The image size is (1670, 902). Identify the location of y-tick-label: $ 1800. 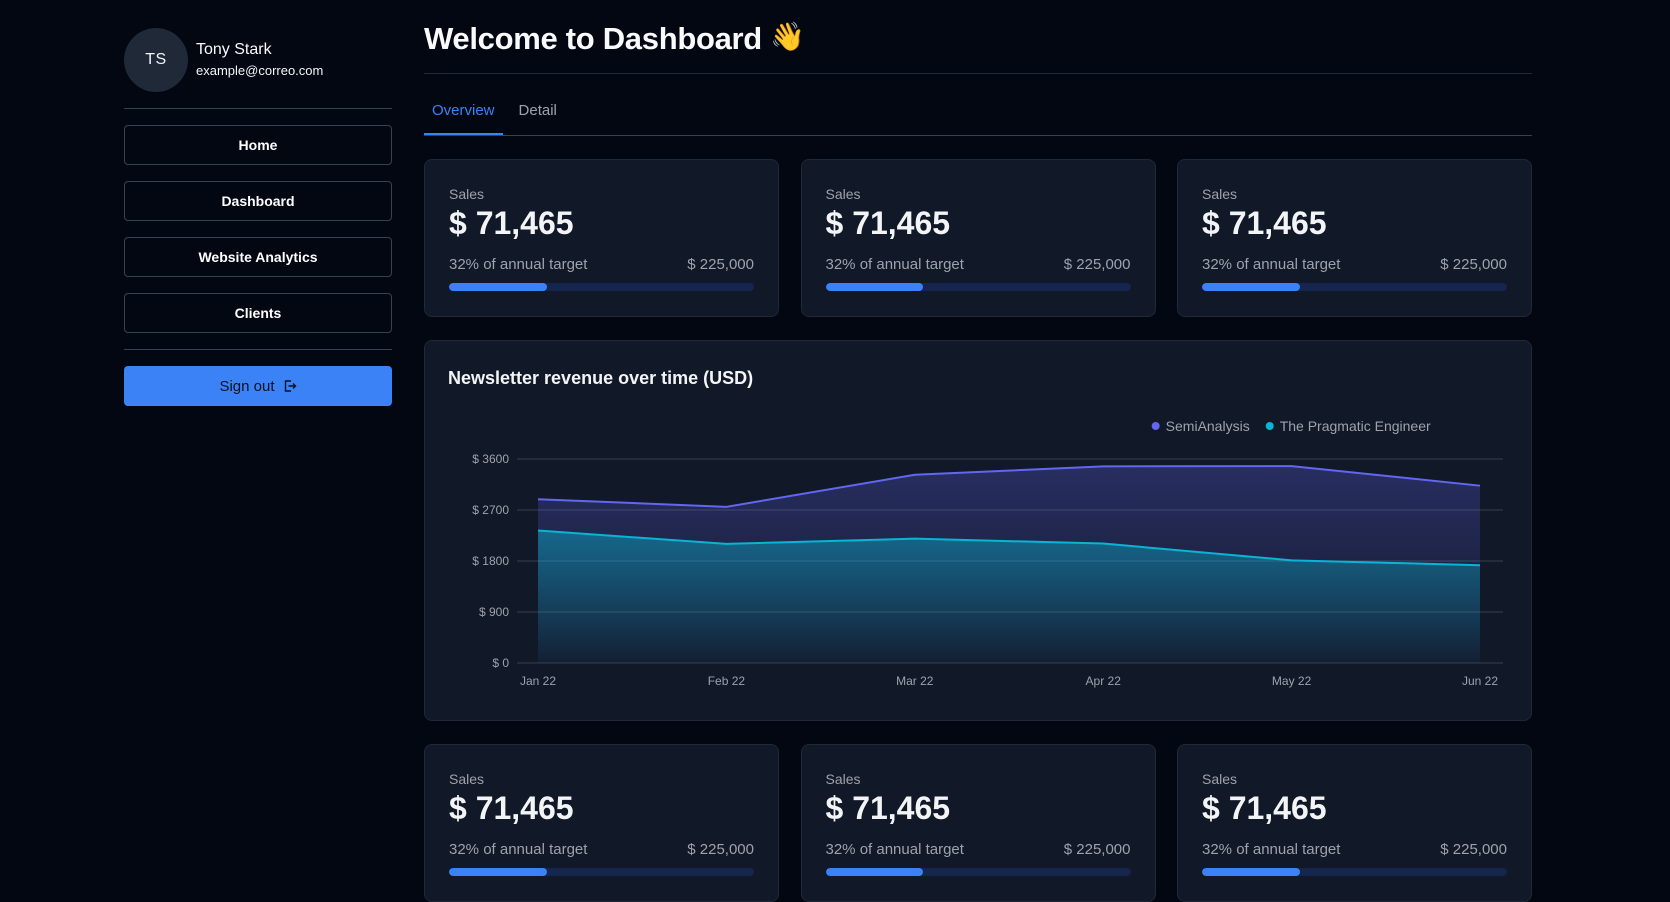
(490, 561).